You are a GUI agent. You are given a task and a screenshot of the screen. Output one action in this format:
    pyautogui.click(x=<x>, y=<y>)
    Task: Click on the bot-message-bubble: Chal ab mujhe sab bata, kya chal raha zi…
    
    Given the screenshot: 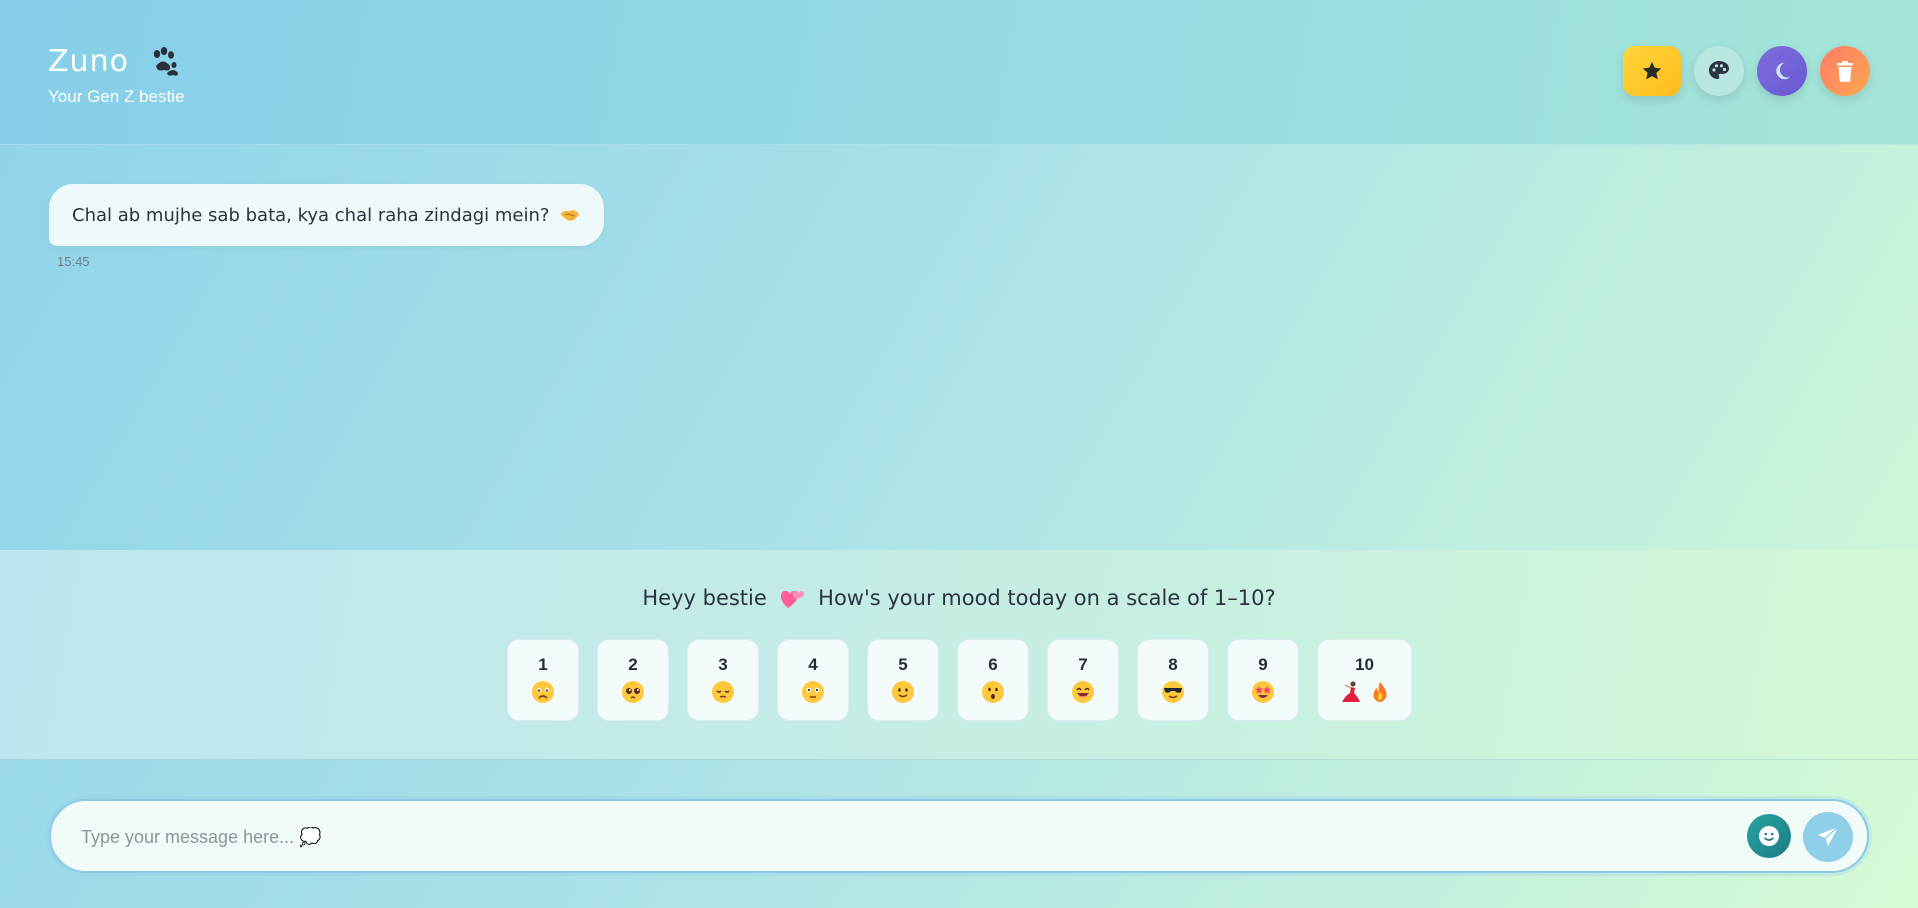 What is the action you would take?
    pyautogui.click(x=327, y=215)
    